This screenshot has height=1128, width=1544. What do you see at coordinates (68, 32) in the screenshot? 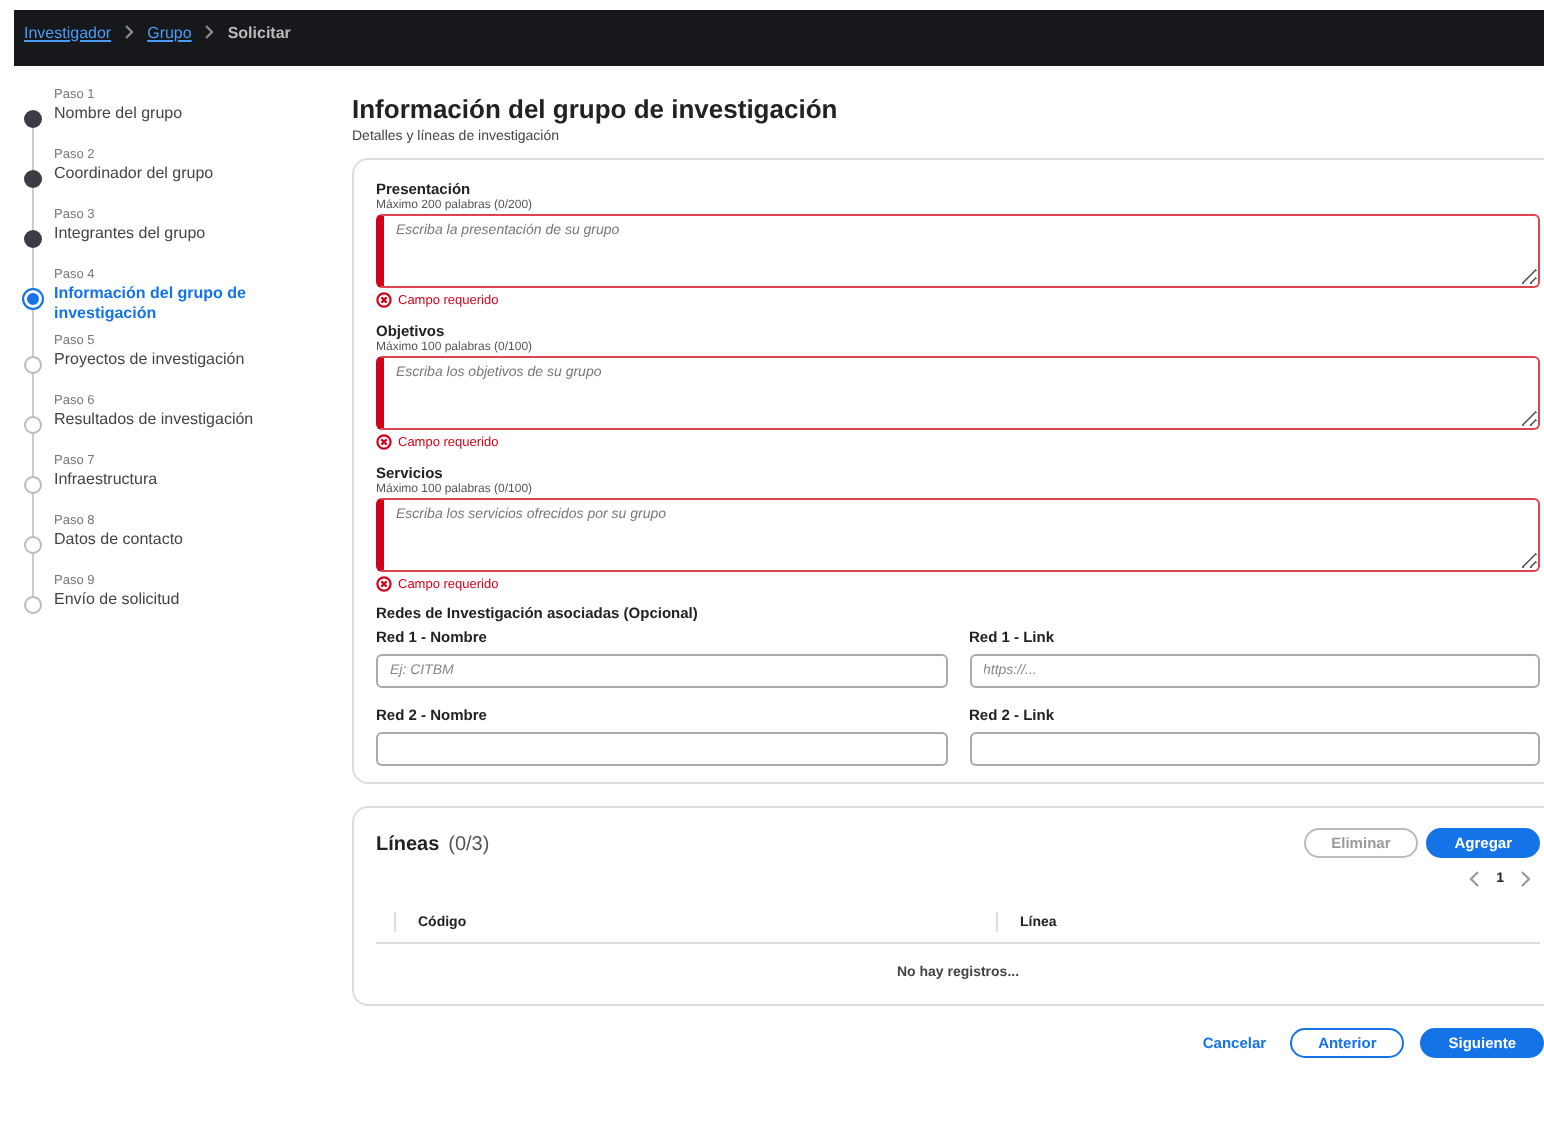
I see `breadcrumb-link: Investigador` at bounding box center [68, 32].